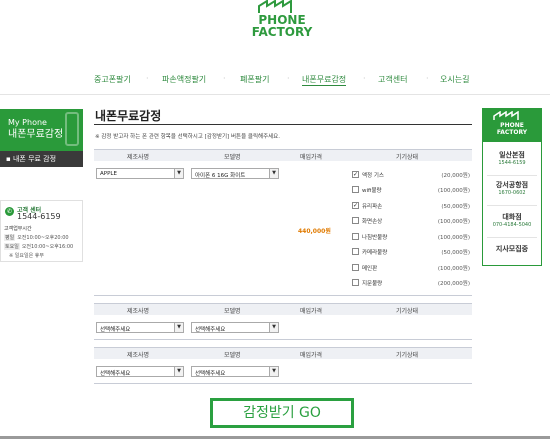 The image size is (550, 439). I want to click on condition-label: 메인판, so click(370, 269).